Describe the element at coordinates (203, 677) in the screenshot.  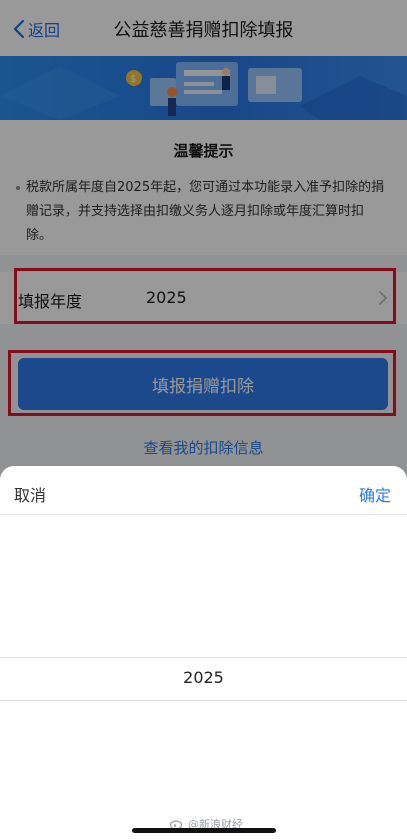
I see `picker-selected-year: 2025` at that location.